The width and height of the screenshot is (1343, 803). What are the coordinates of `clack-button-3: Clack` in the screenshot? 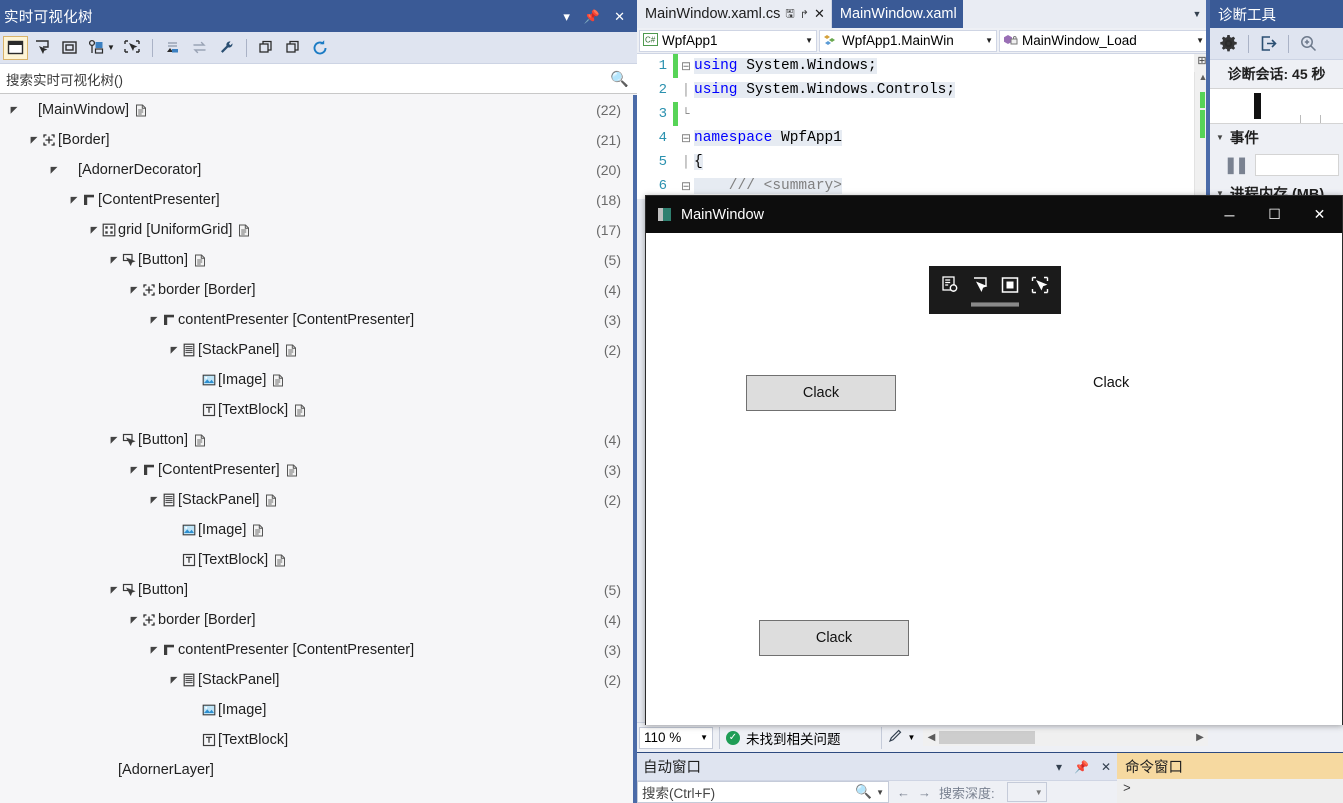 It's located at (834, 638).